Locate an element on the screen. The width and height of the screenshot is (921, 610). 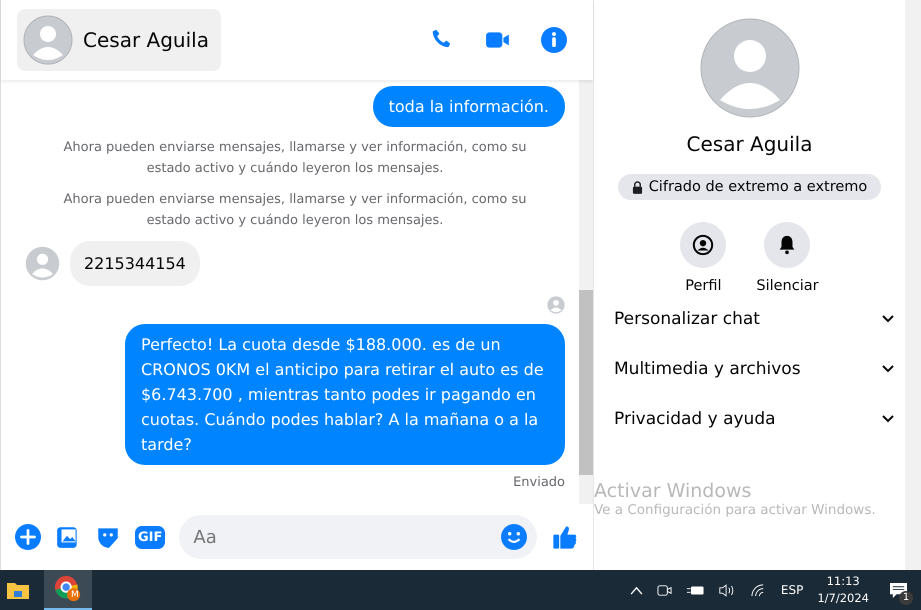
speaker-icon is located at coordinates (727, 590).